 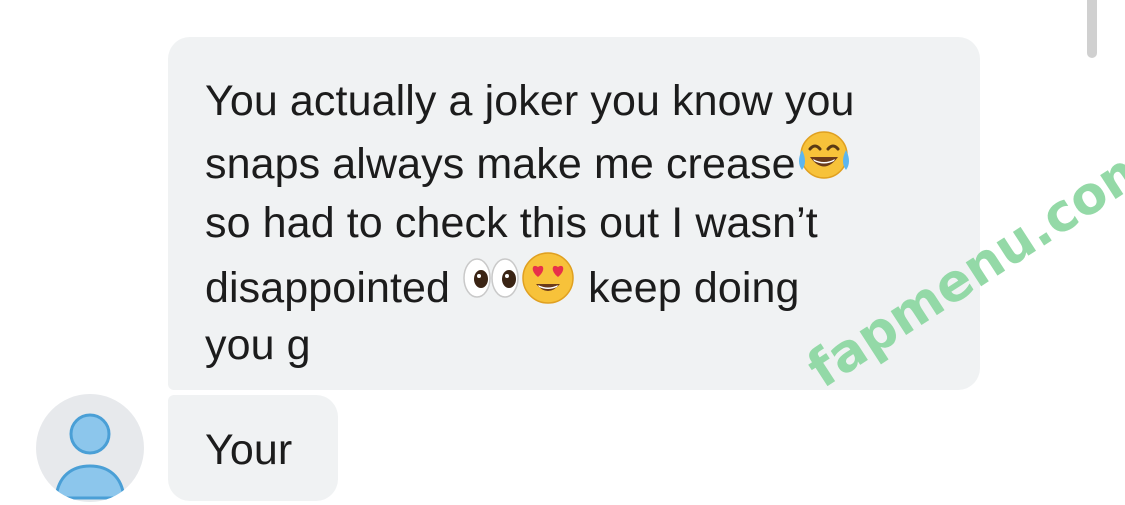 I want to click on message-line: disappointed keep doing, so click(x=582, y=283).